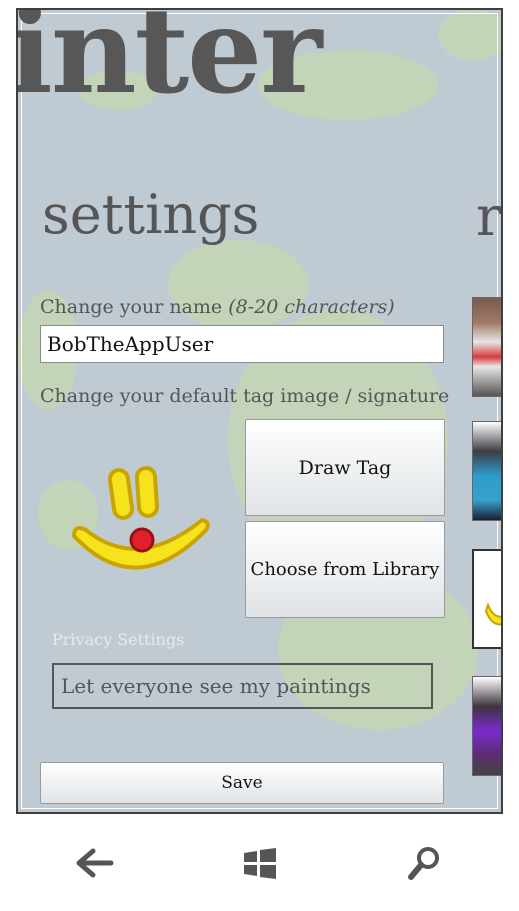 The height and width of the screenshot is (911, 519). Describe the element at coordinates (492, 614) in the screenshot. I see `tag-thumbnail-image` at that location.